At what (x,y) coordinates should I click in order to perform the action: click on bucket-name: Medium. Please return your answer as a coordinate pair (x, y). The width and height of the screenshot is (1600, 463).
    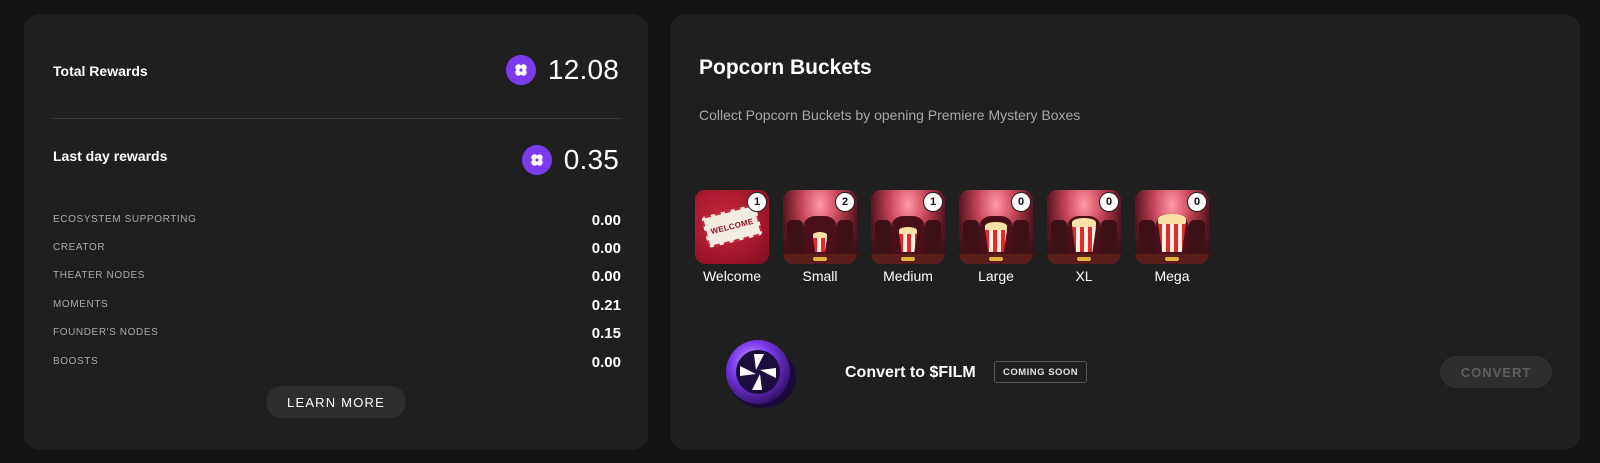
    Looking at the image, I should click on (908, 276).